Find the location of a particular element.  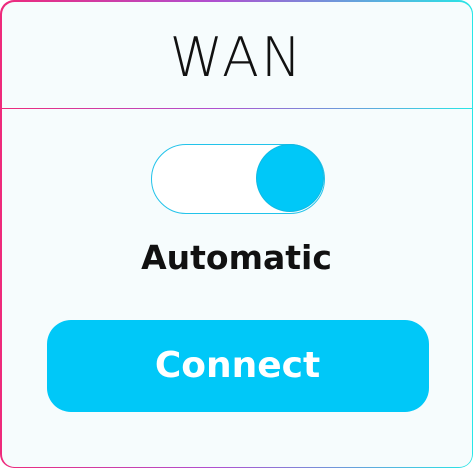

header-divider is located at coordinates (236, 108).